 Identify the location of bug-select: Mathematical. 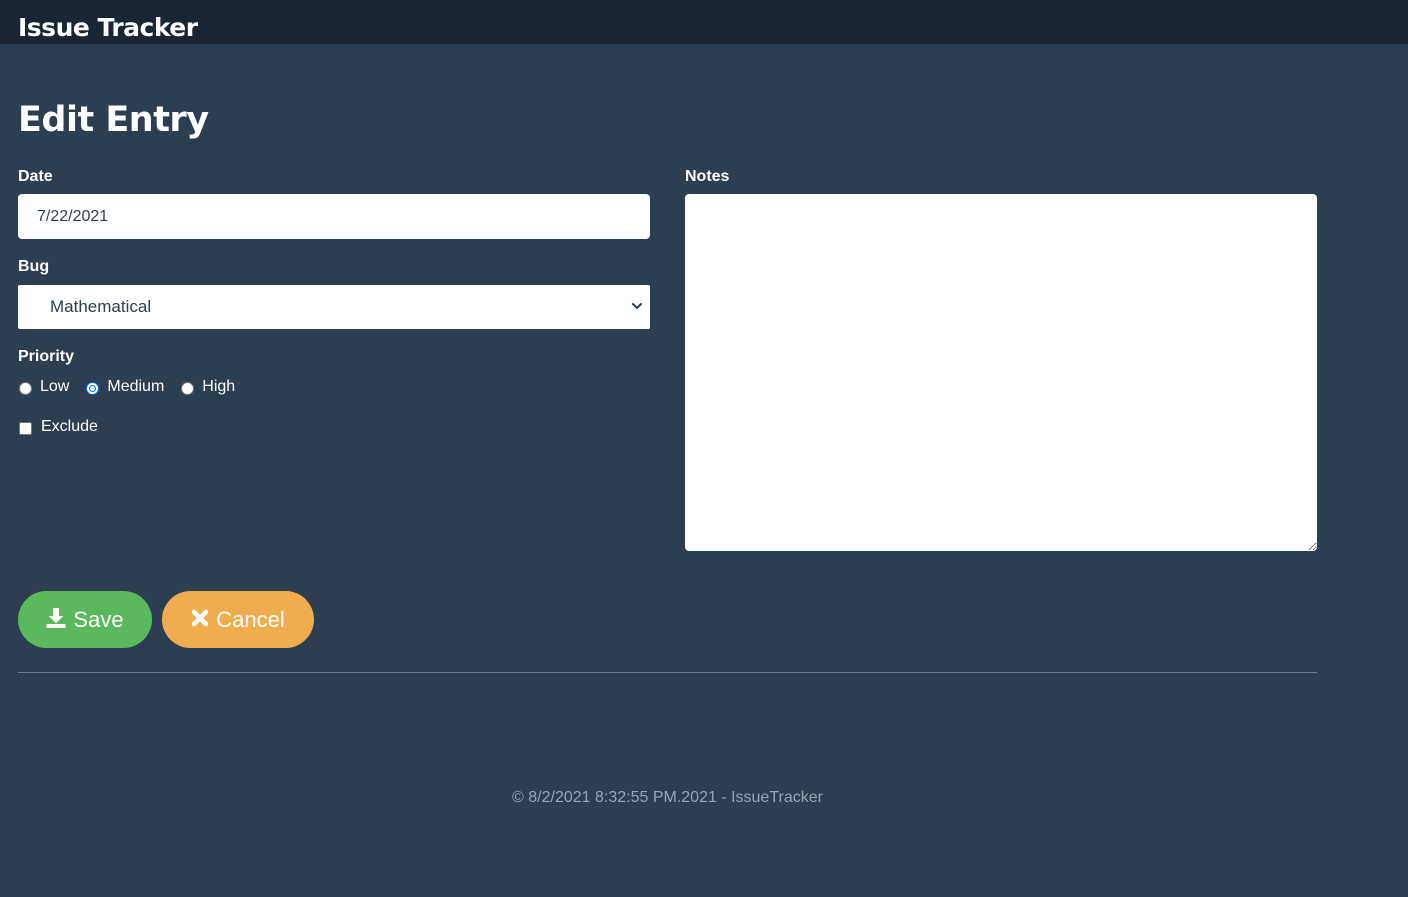
(334, 307).